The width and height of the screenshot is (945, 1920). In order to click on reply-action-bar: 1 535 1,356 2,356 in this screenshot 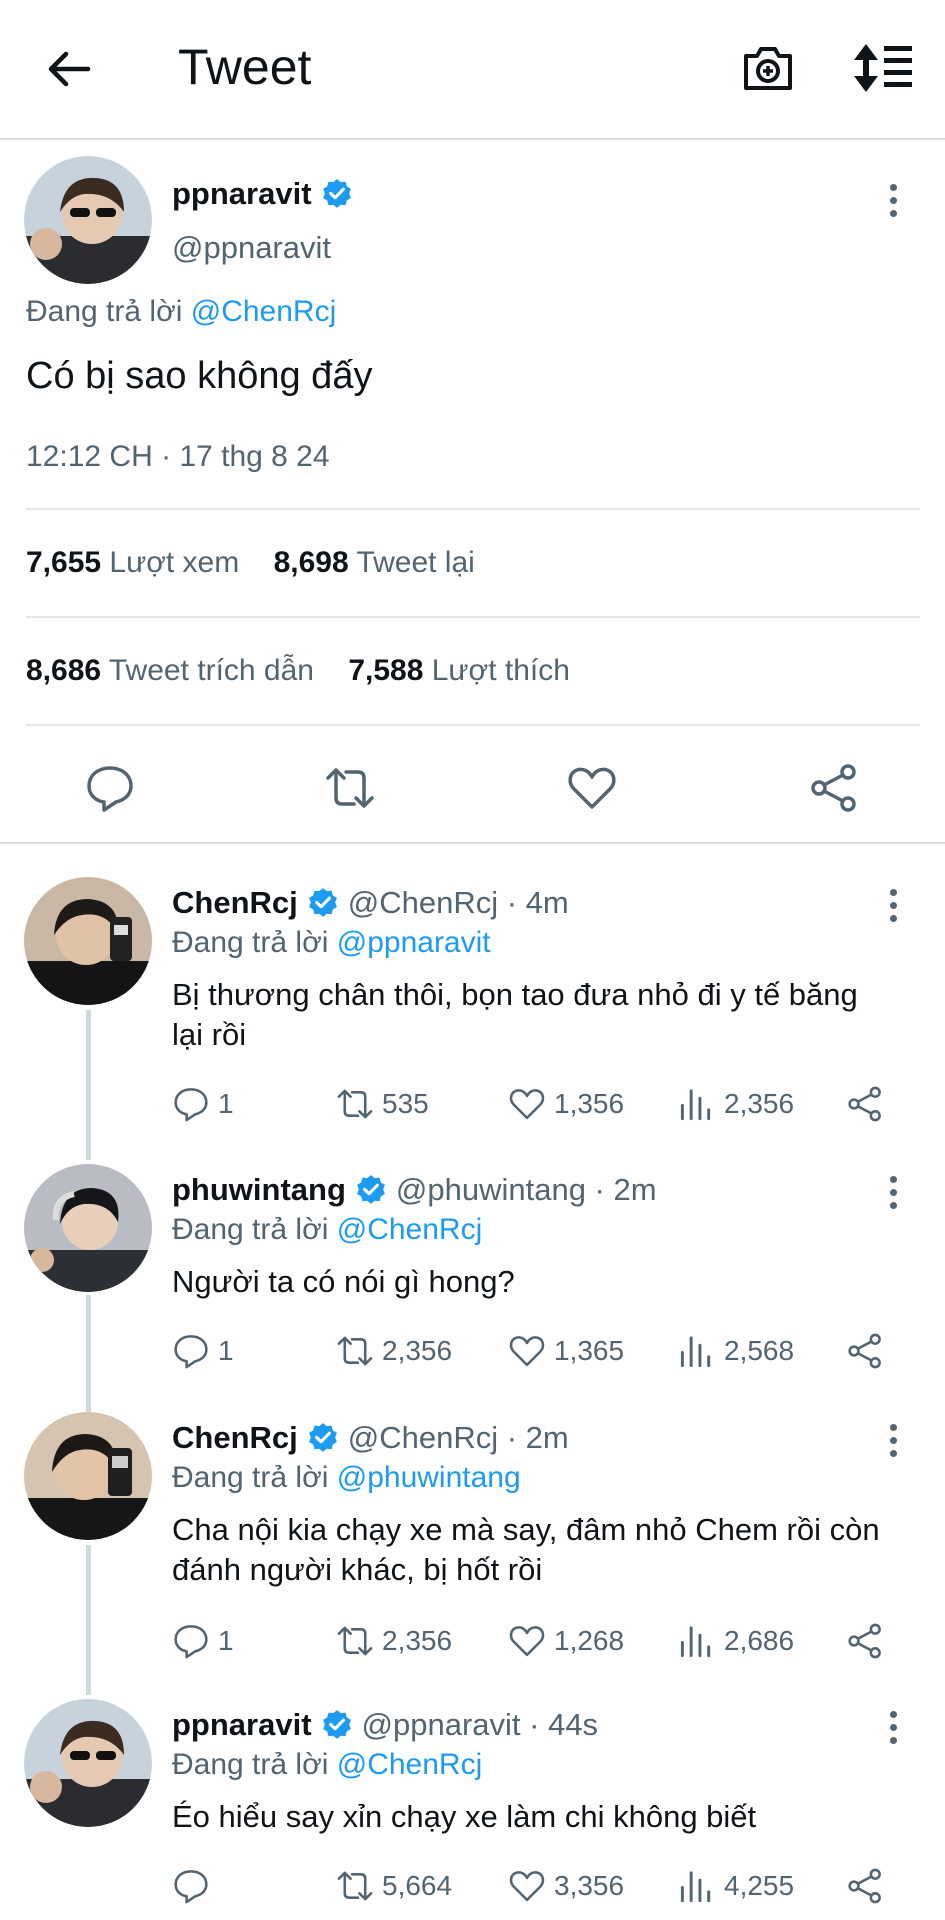, I will do `click(532, 1107)`.